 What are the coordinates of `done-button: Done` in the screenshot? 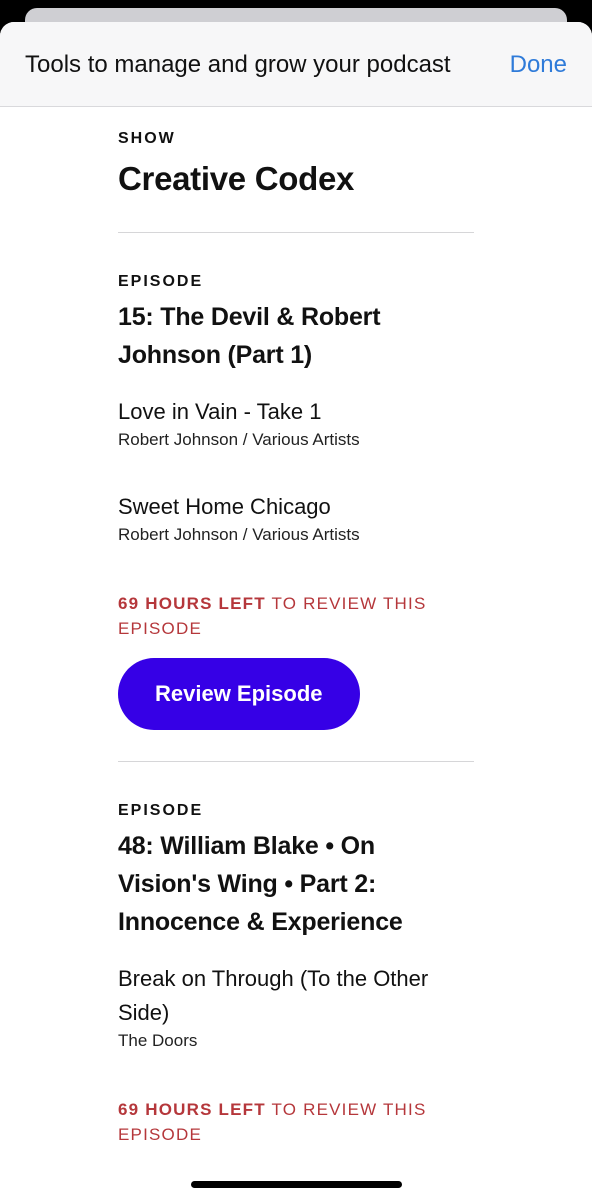 It's located at (538, 65).